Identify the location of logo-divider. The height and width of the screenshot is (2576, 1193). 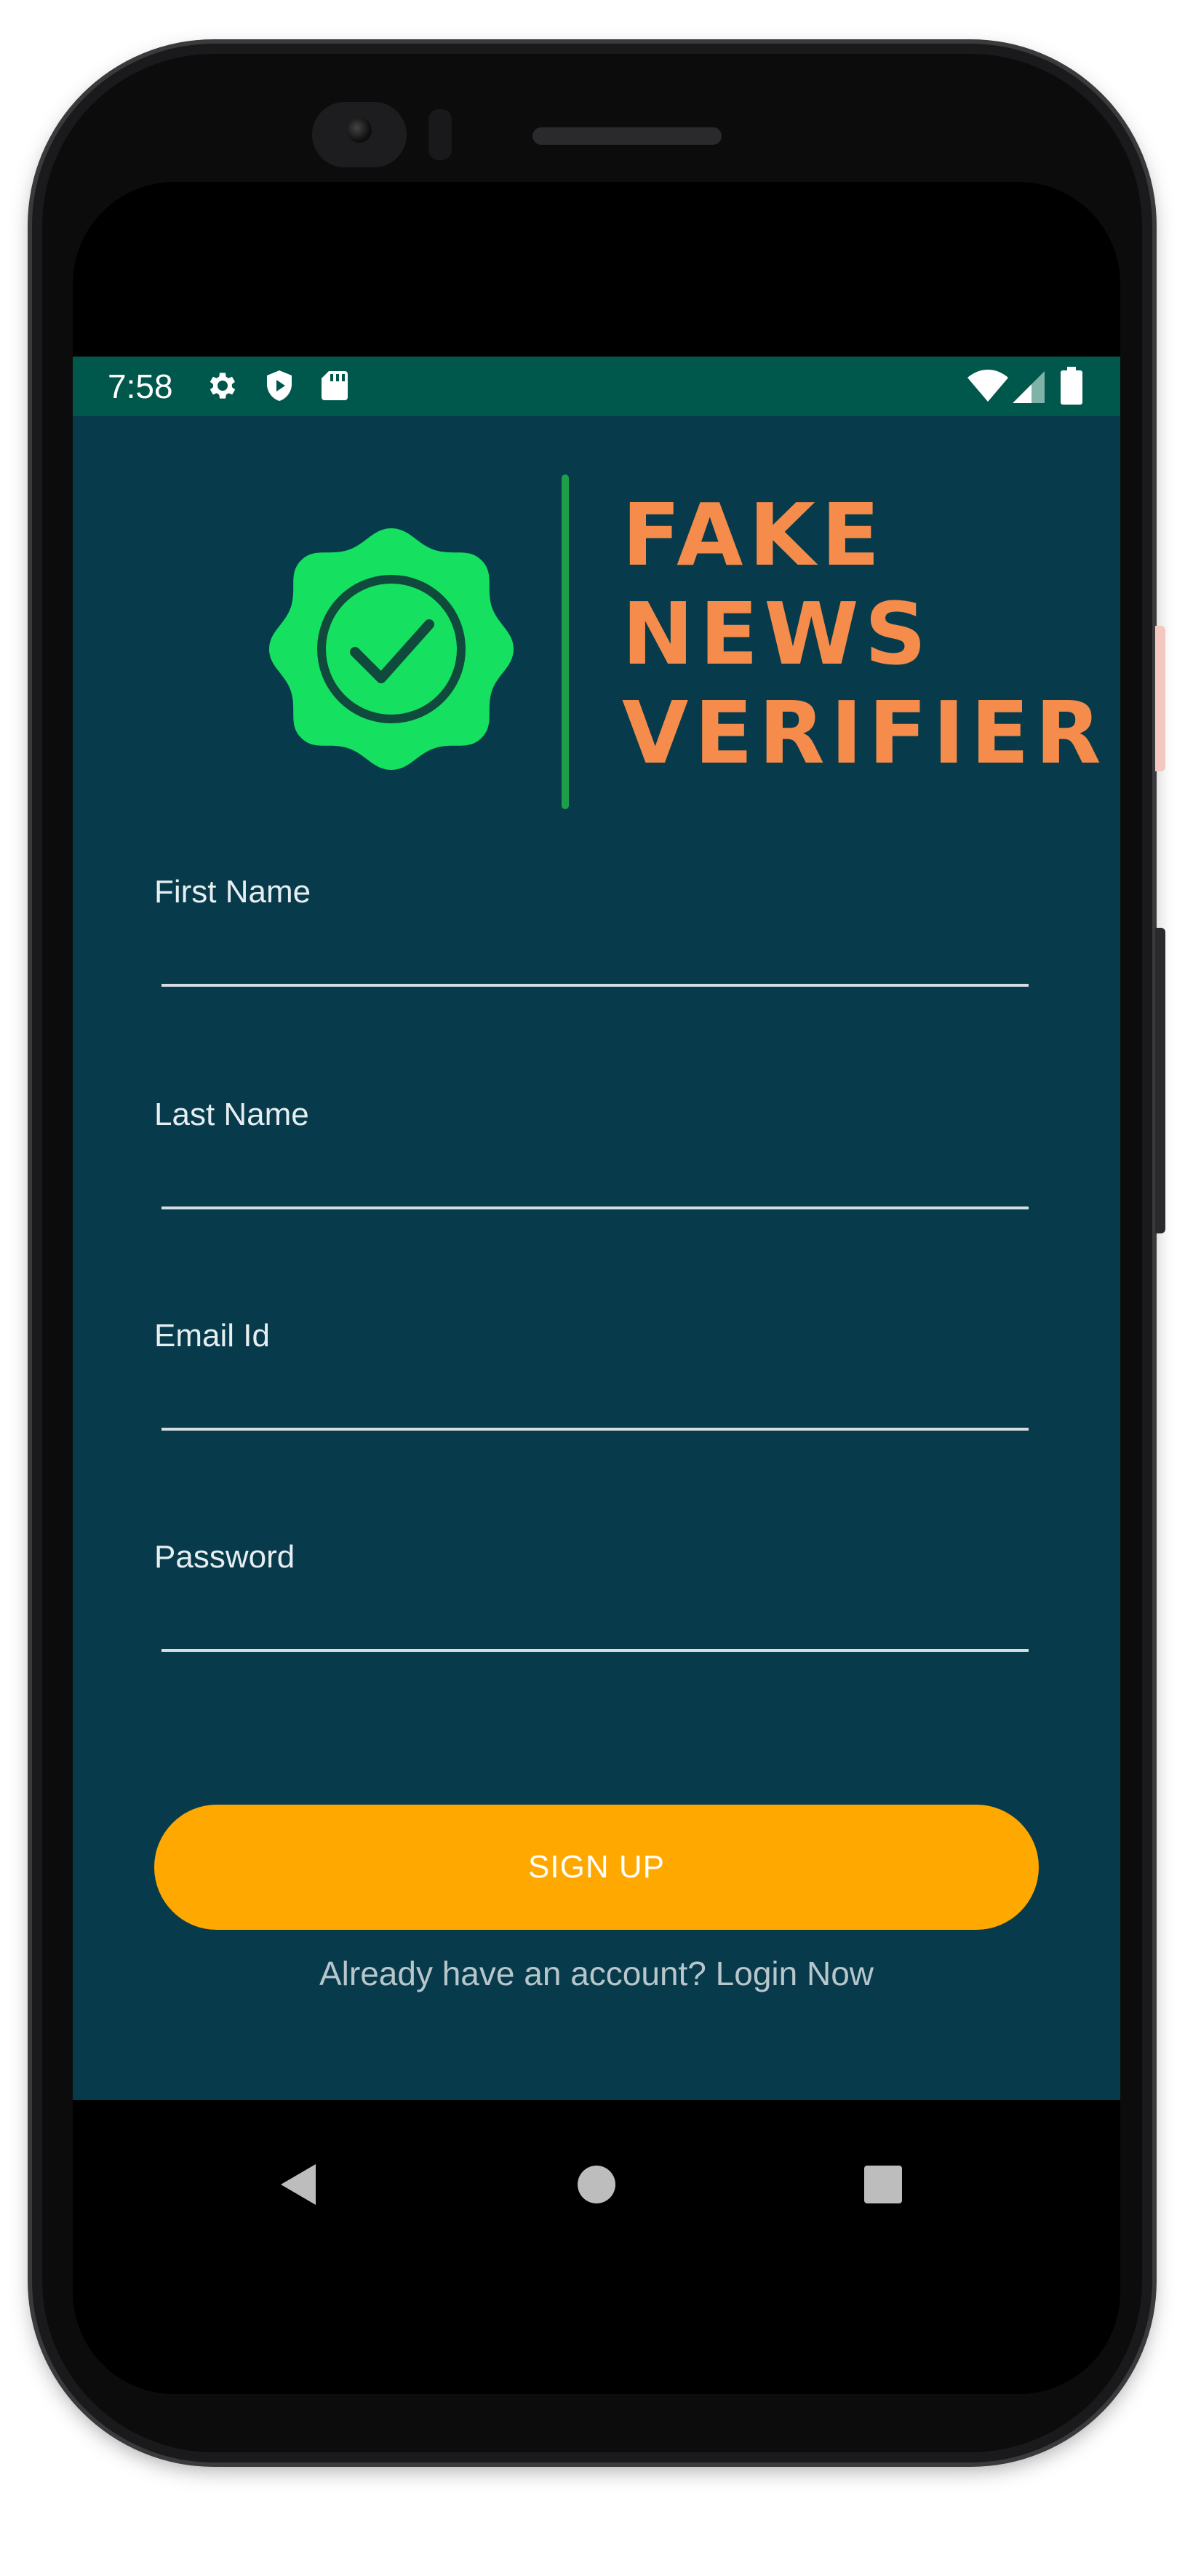
(565, 641).